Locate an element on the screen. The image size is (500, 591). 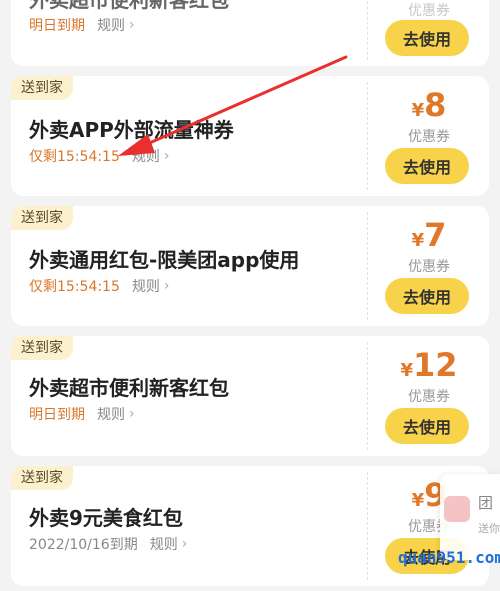
coupon-meta: 2022/10/16到期 规则 › is located at coordinates (108, 544).